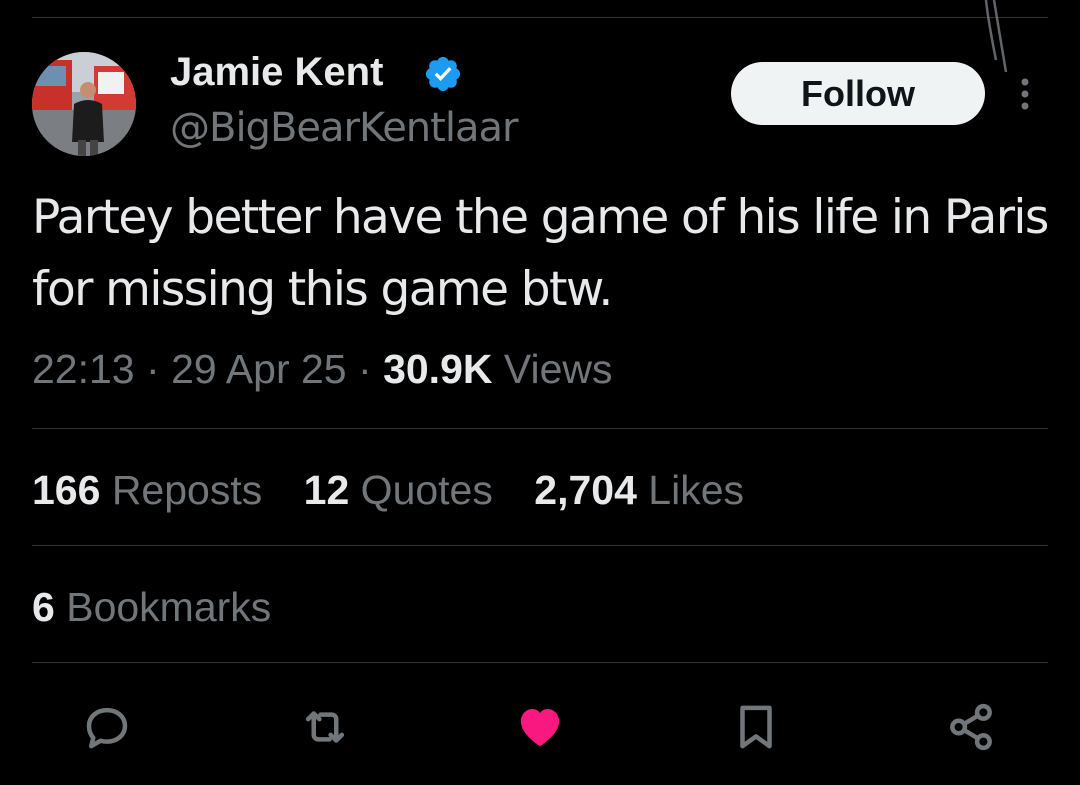  I want to click on author-avatar, so click(84, 104).